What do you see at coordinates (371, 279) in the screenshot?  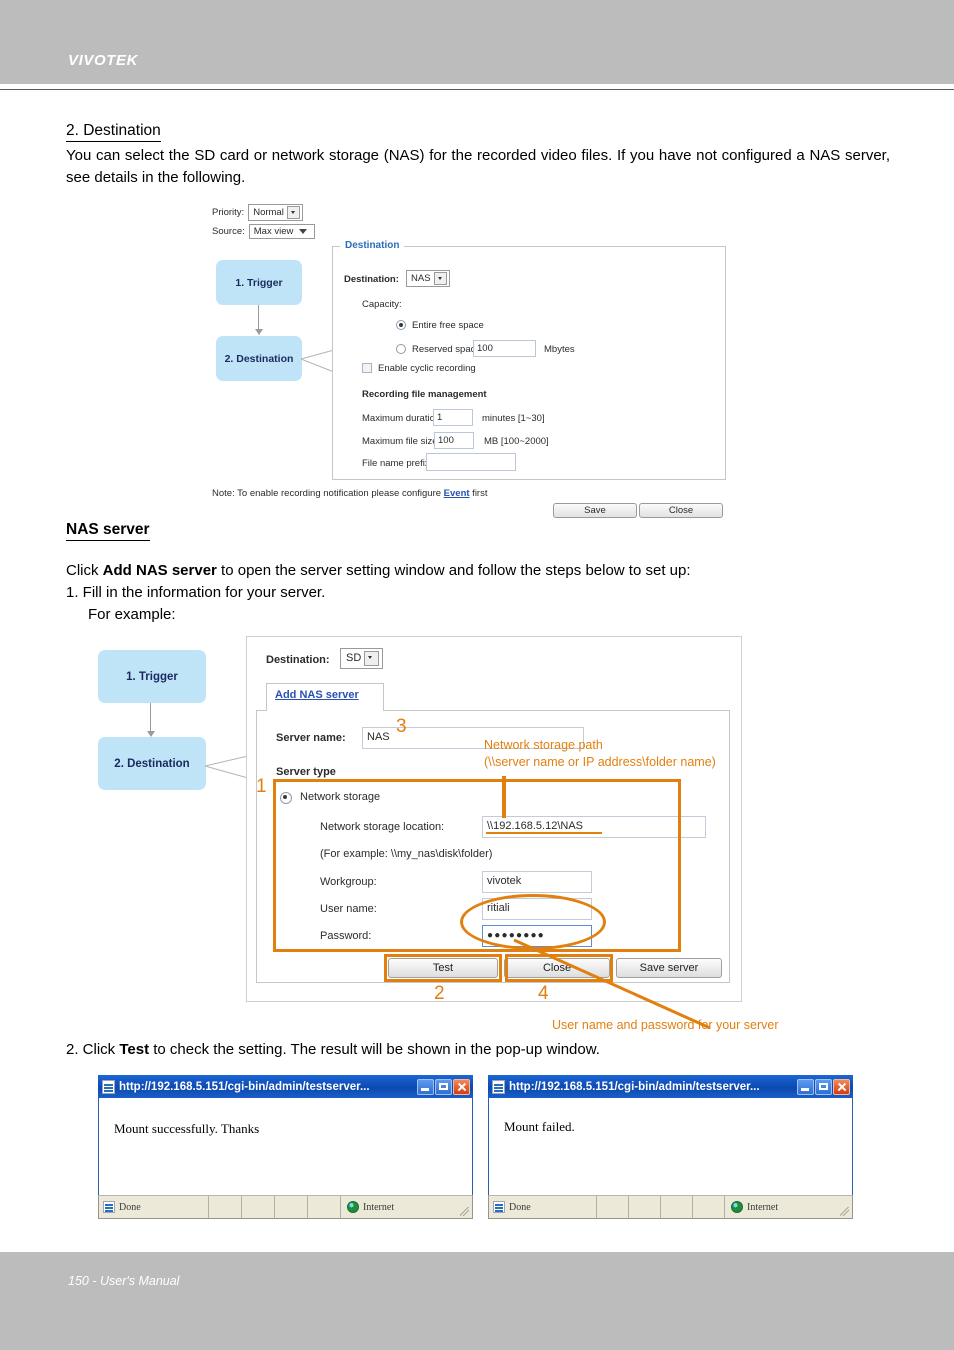 I see `destination-field-label: Destination:` at bounding box center [371, 279].